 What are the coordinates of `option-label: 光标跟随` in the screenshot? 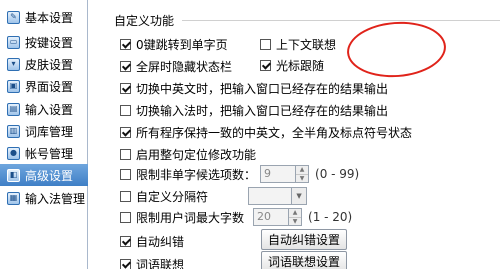 It's located at (300, 66).